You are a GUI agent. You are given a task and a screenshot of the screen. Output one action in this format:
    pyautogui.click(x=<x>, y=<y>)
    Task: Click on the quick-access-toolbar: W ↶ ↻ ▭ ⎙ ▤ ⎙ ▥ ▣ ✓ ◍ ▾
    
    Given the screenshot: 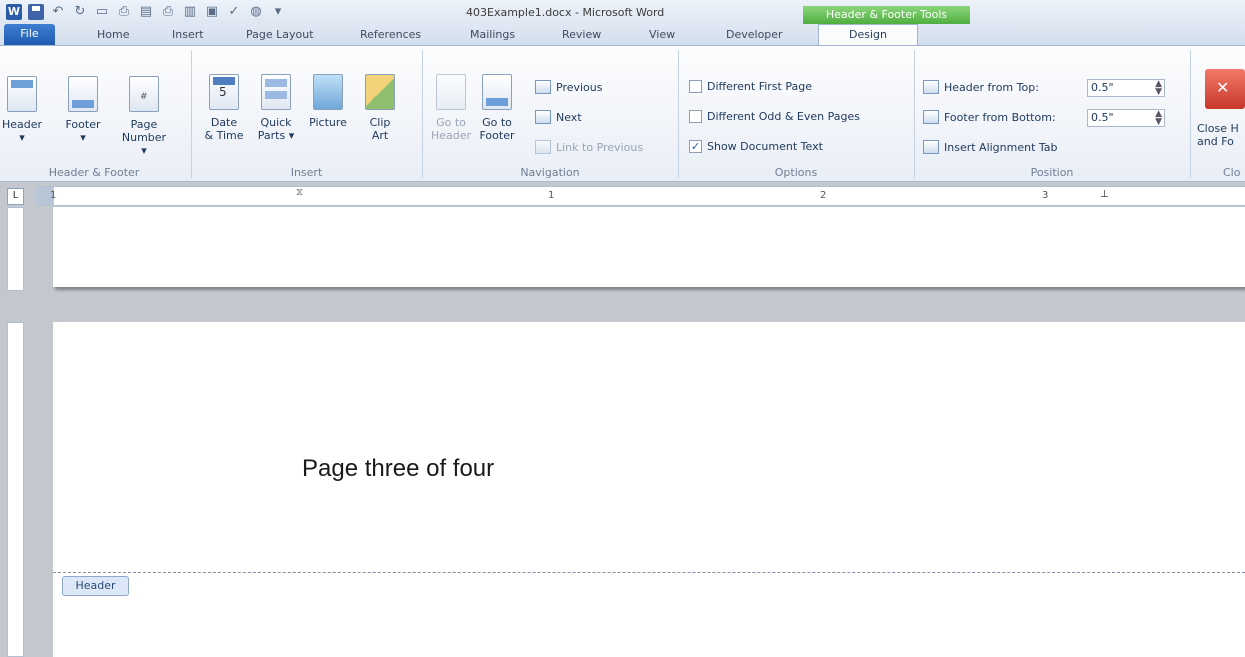 What is the action you would take?
    pyautogui.click(x=146, y=12)
    